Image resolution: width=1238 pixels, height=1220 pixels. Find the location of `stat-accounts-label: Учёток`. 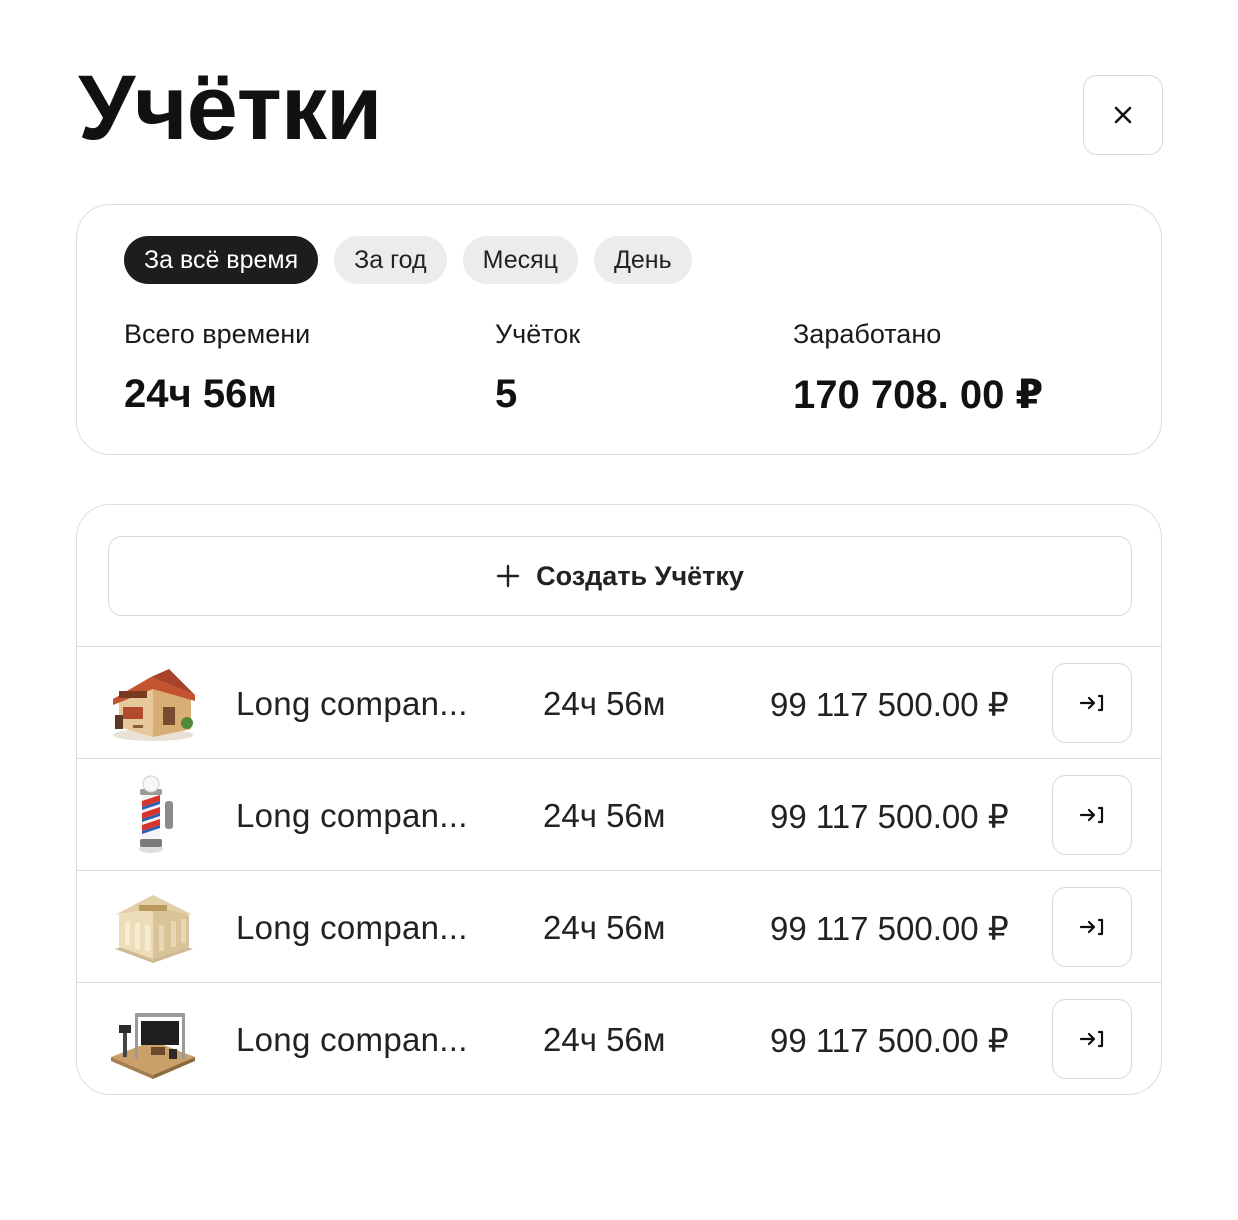

stat-accounts-label: Учёток is located at coordinates (538, 334).